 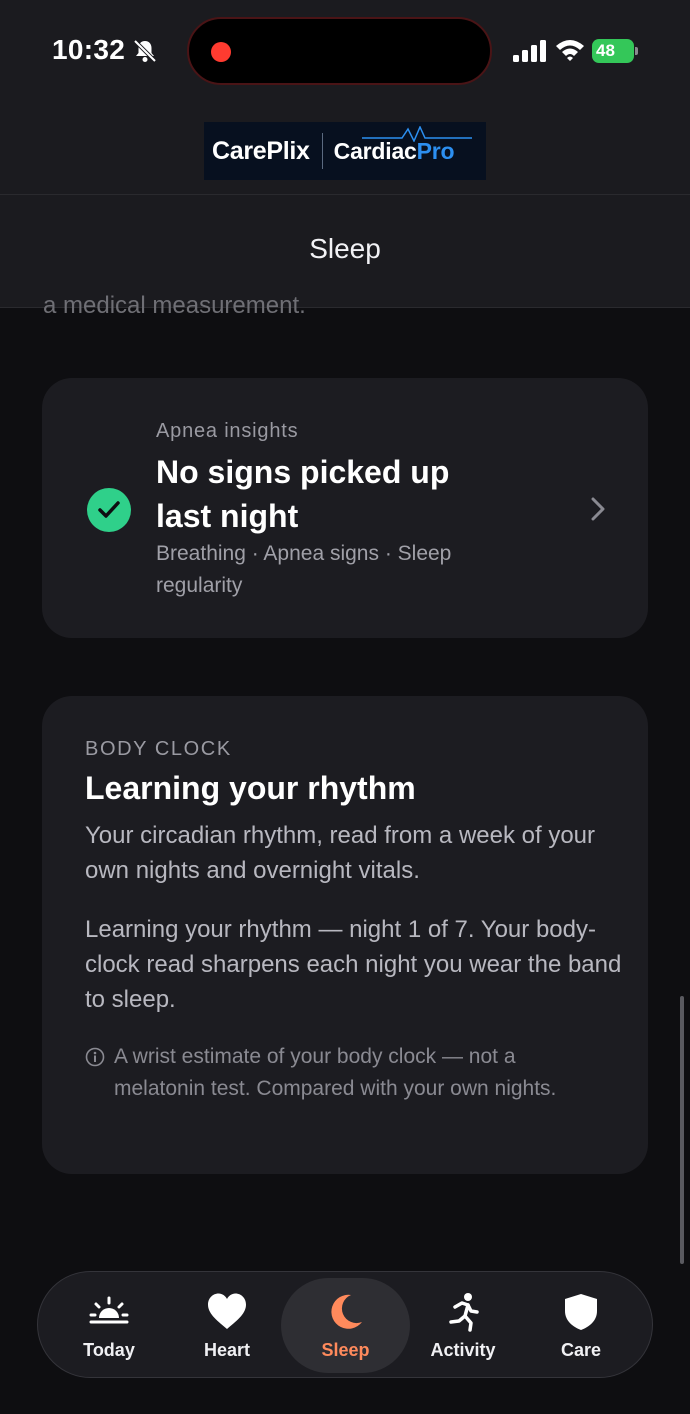 What do you see at coordinates (463, 1350) in the screenshot?
I see `tab-activity-label: Activity` at bounding box center [463, 1350].